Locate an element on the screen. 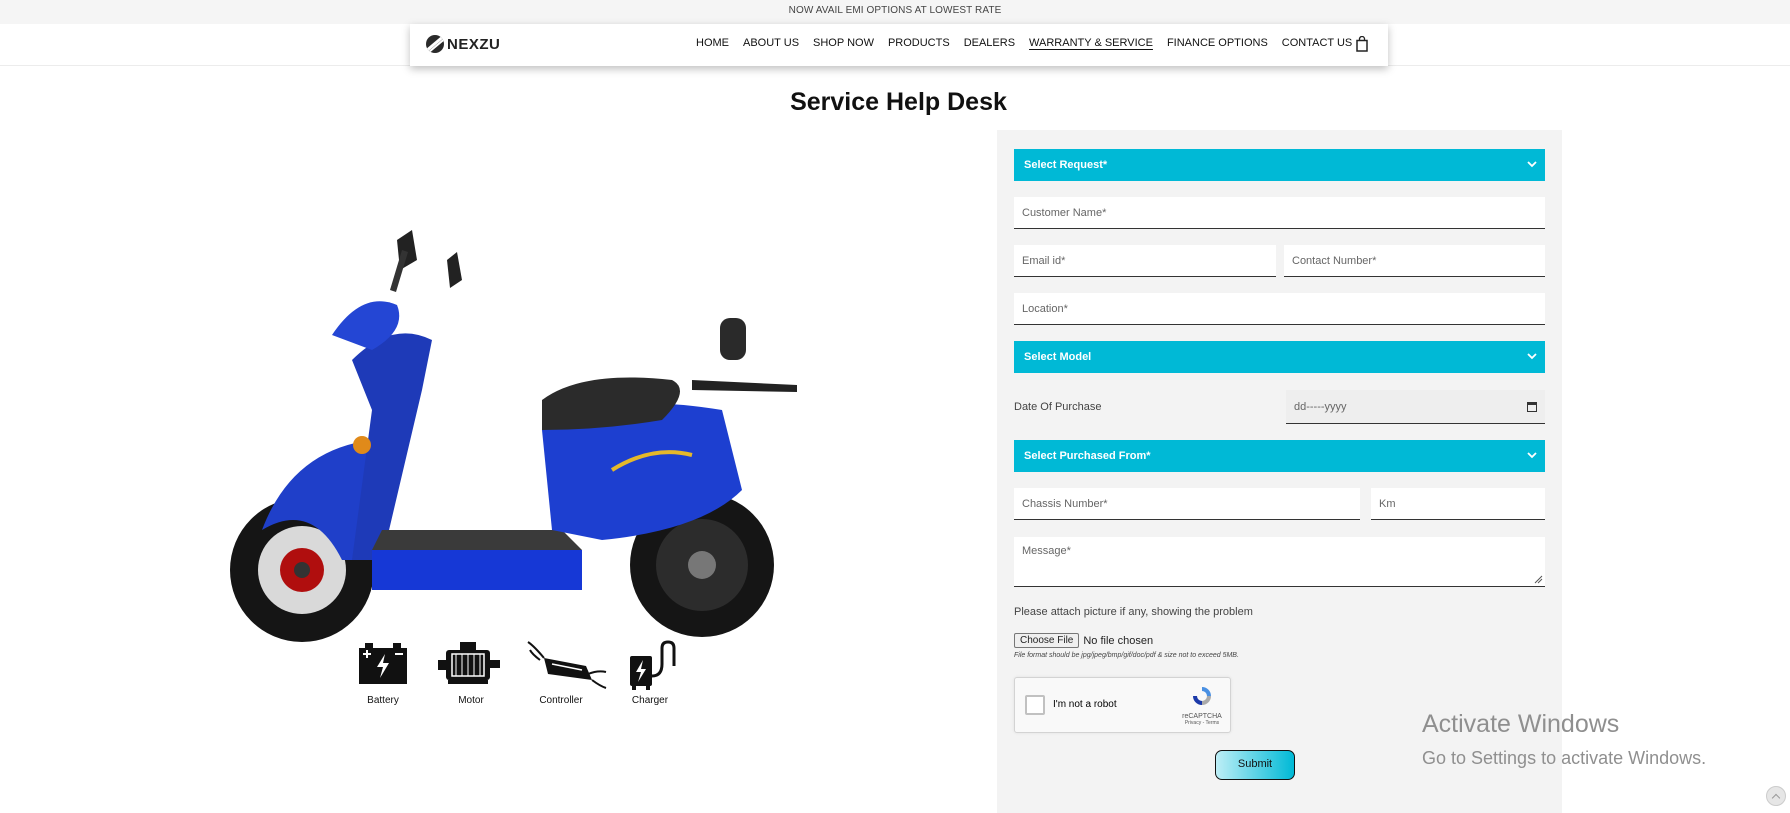 The height and width of the screenshot is (813, 1790). part-label: Charger is located at coordinates (650, 700).